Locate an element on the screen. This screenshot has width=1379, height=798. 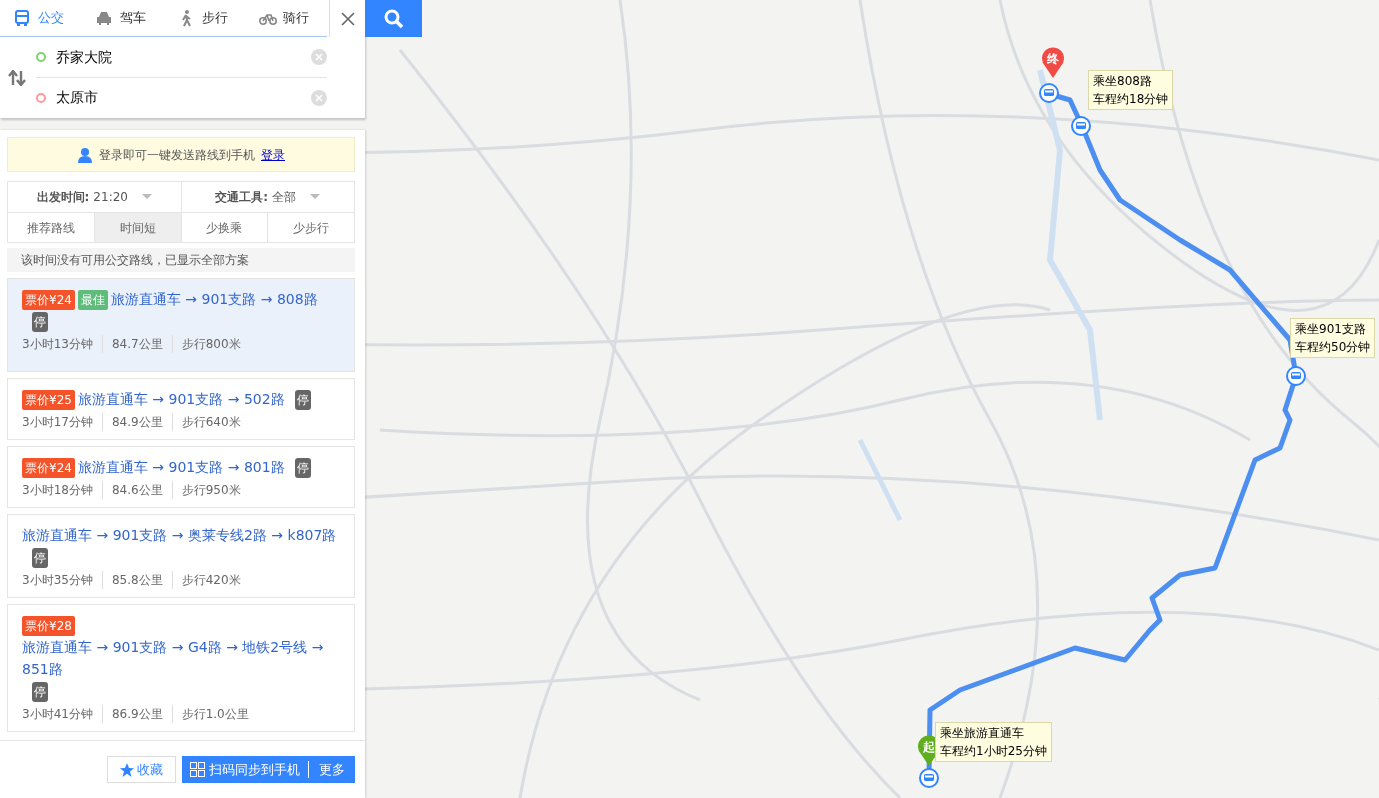
duration-text: 3小时41分钟 is located at coordinates (57, 714).